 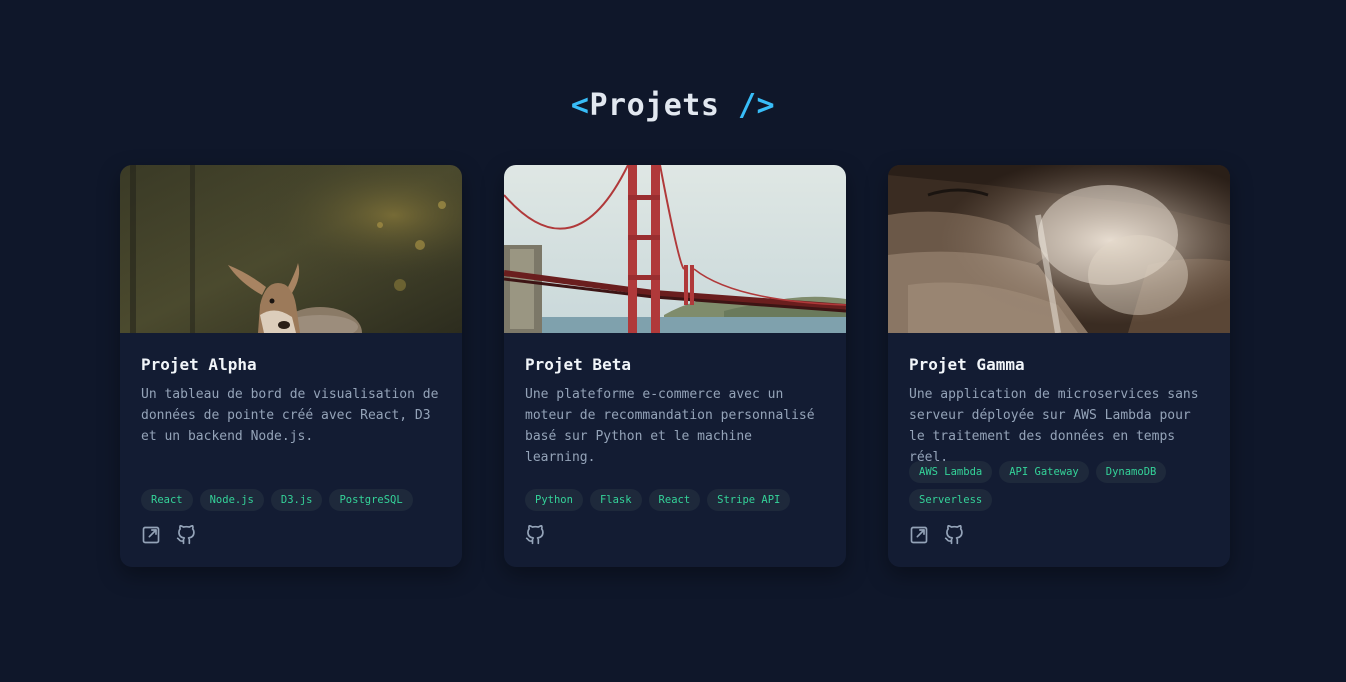 What do you see at coordinates (291, 249) in the screenshot?
I see `project-image-deer` at bounding box center [291, 249].